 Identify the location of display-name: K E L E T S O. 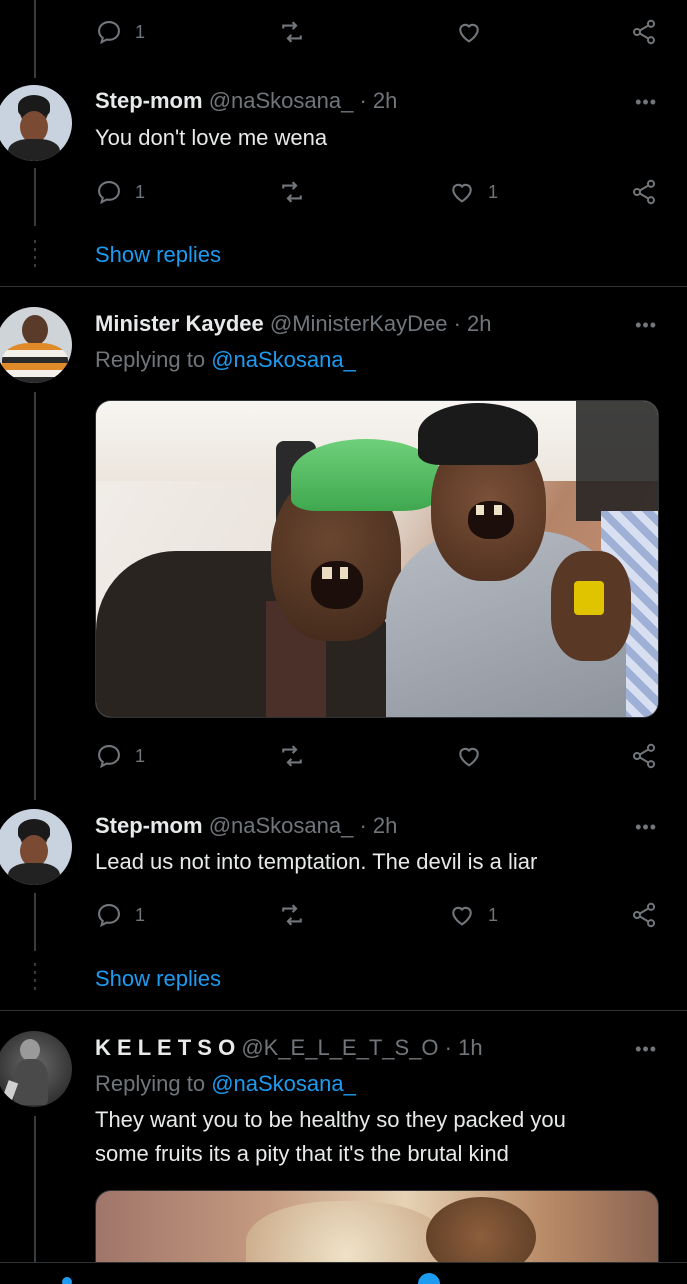
(165, 1047).